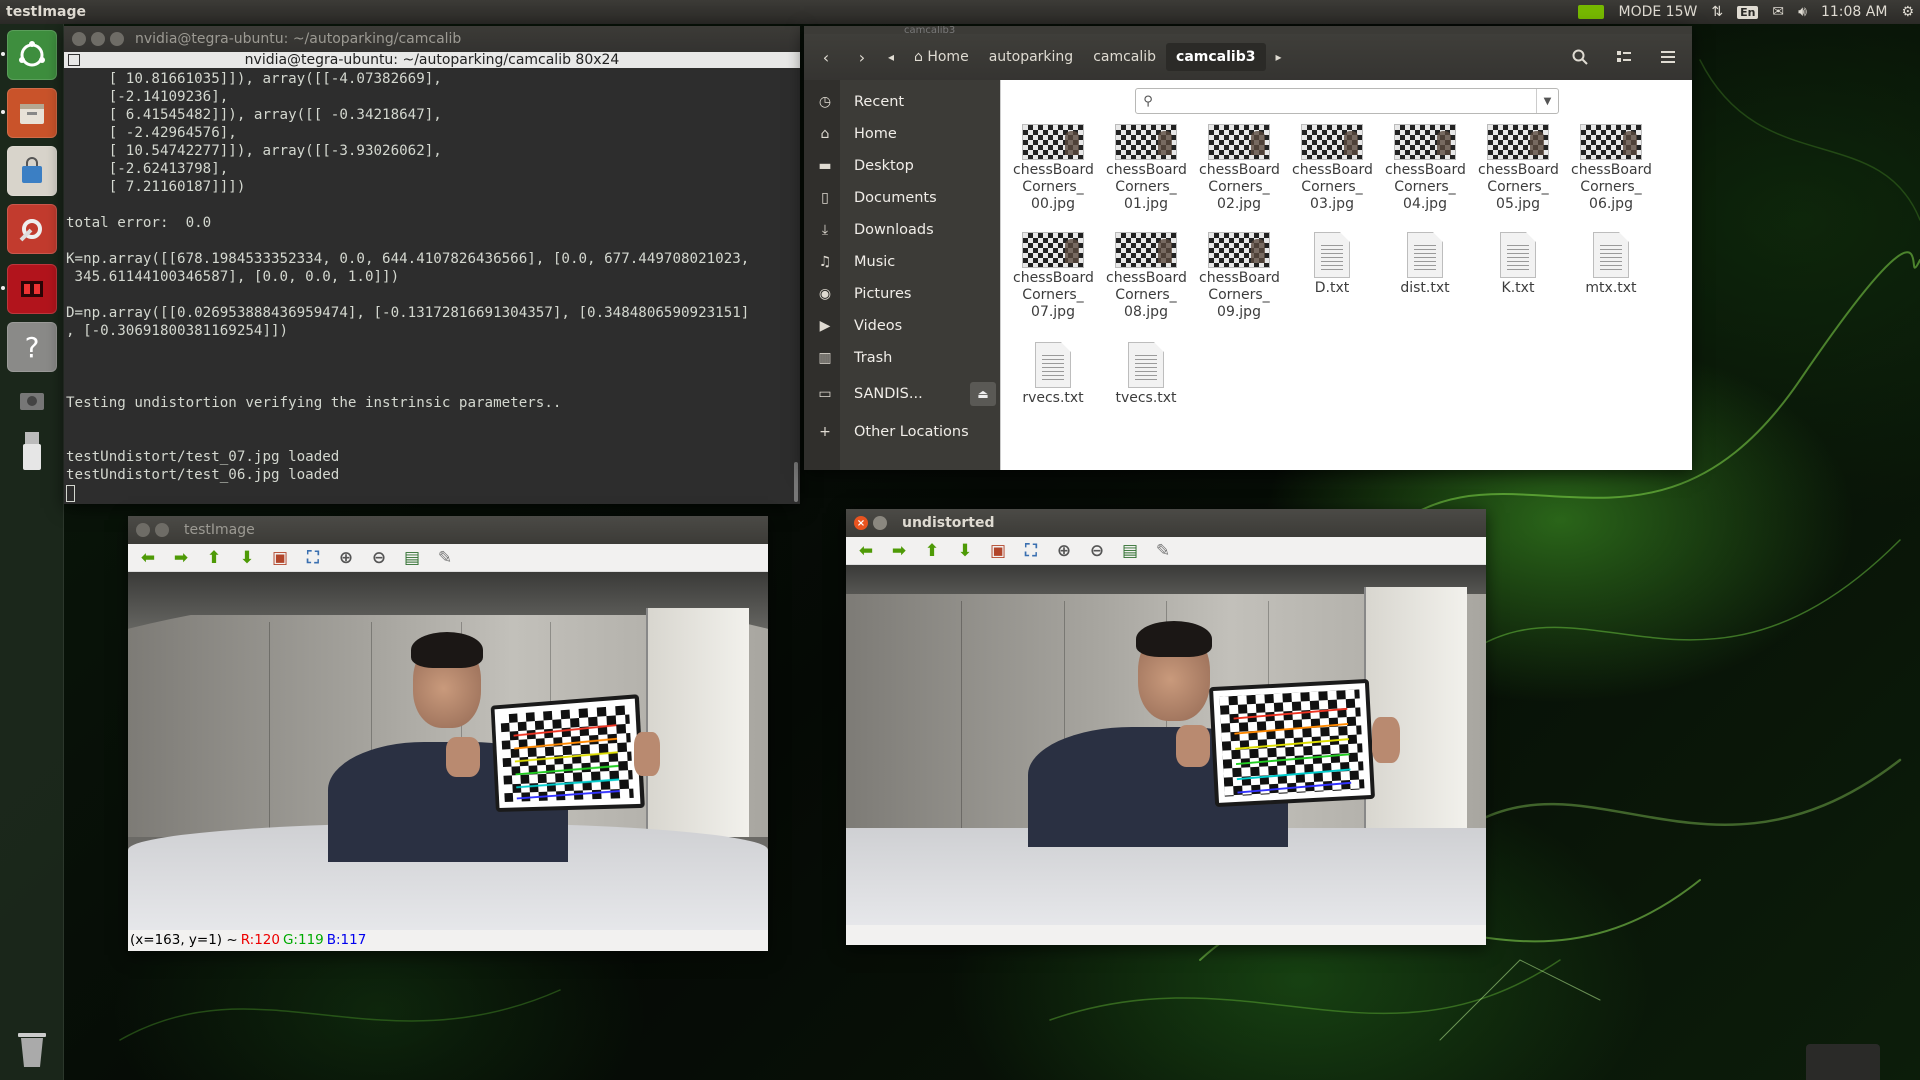 This screenshot has width=1920, height=1080. Describe the element at coordinates (1239, 276) in the screenshot. I see `file-item: chessBoard Corners_ 09.jpg` at that location.